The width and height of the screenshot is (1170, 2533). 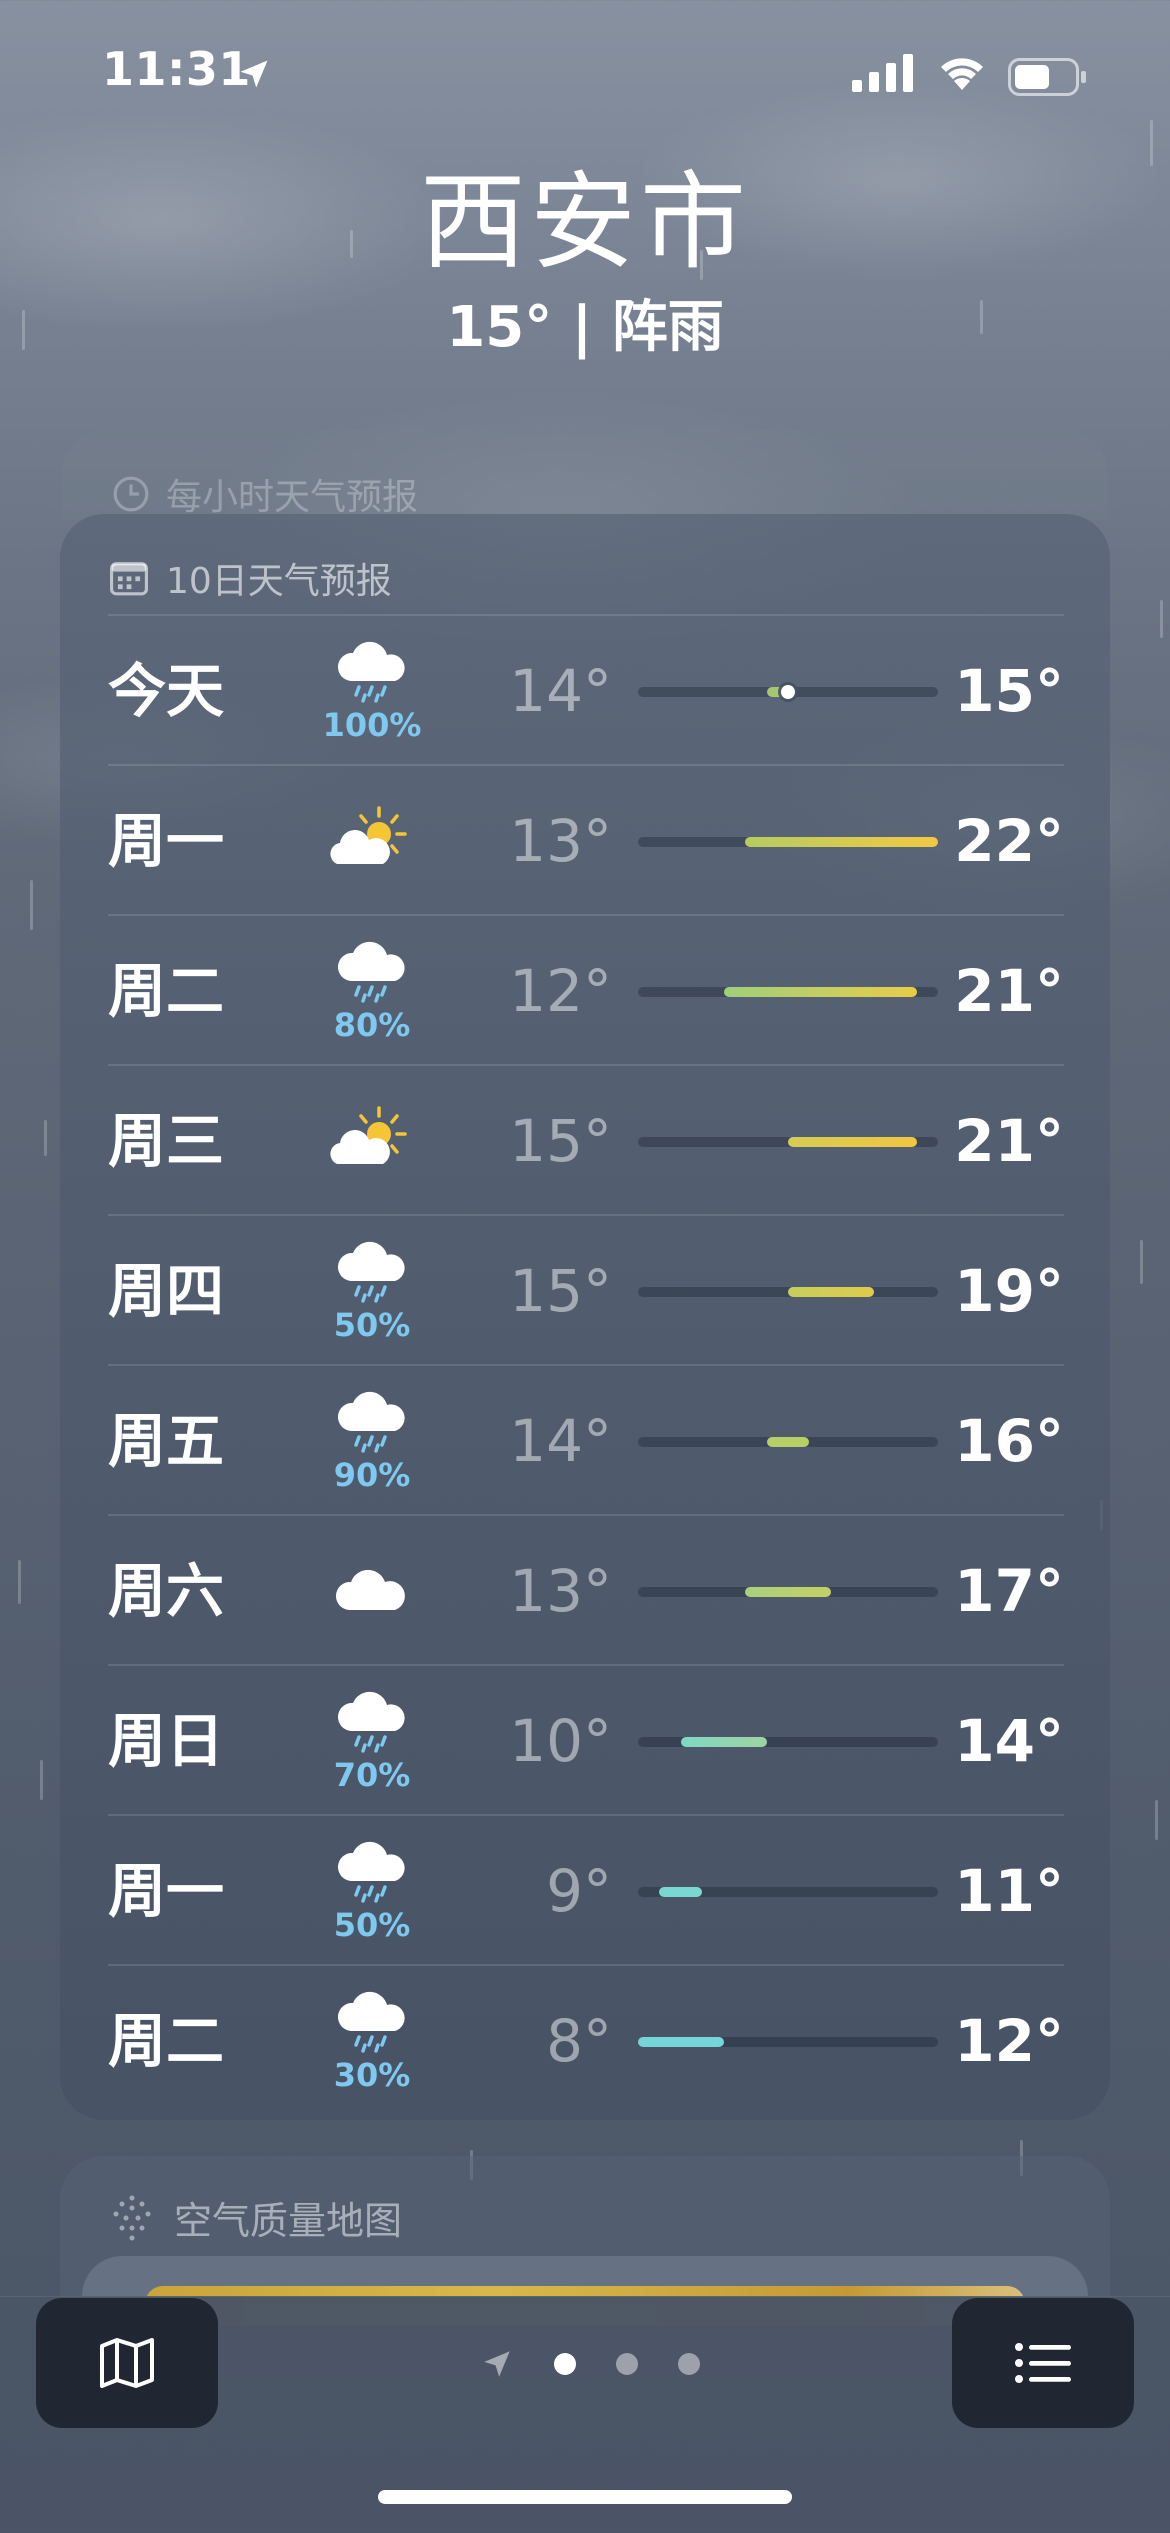 I want to click on high-temp: 22°, so click(x=1009, y=841).